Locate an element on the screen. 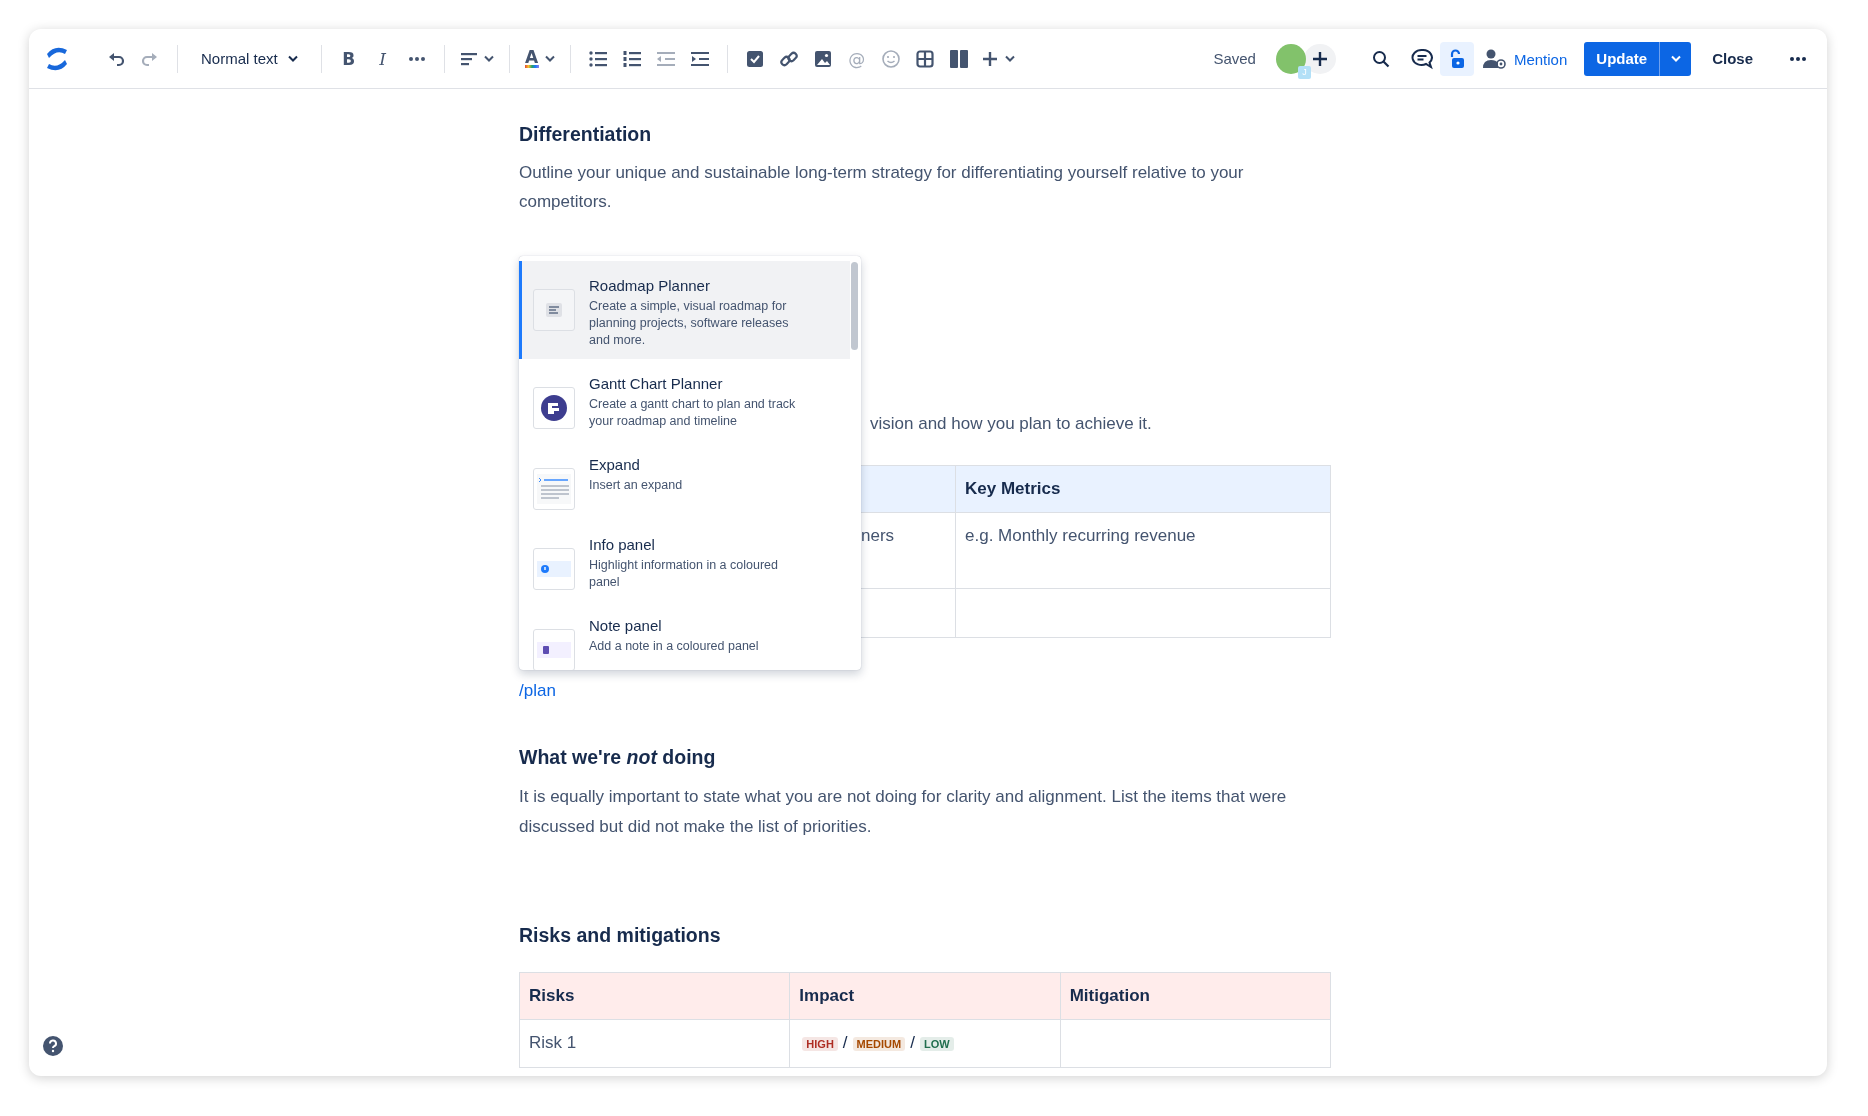 This screenshot has height=1116, width=1868. status-lozenge: MEDIUM is located at coordinates (879, 1044).